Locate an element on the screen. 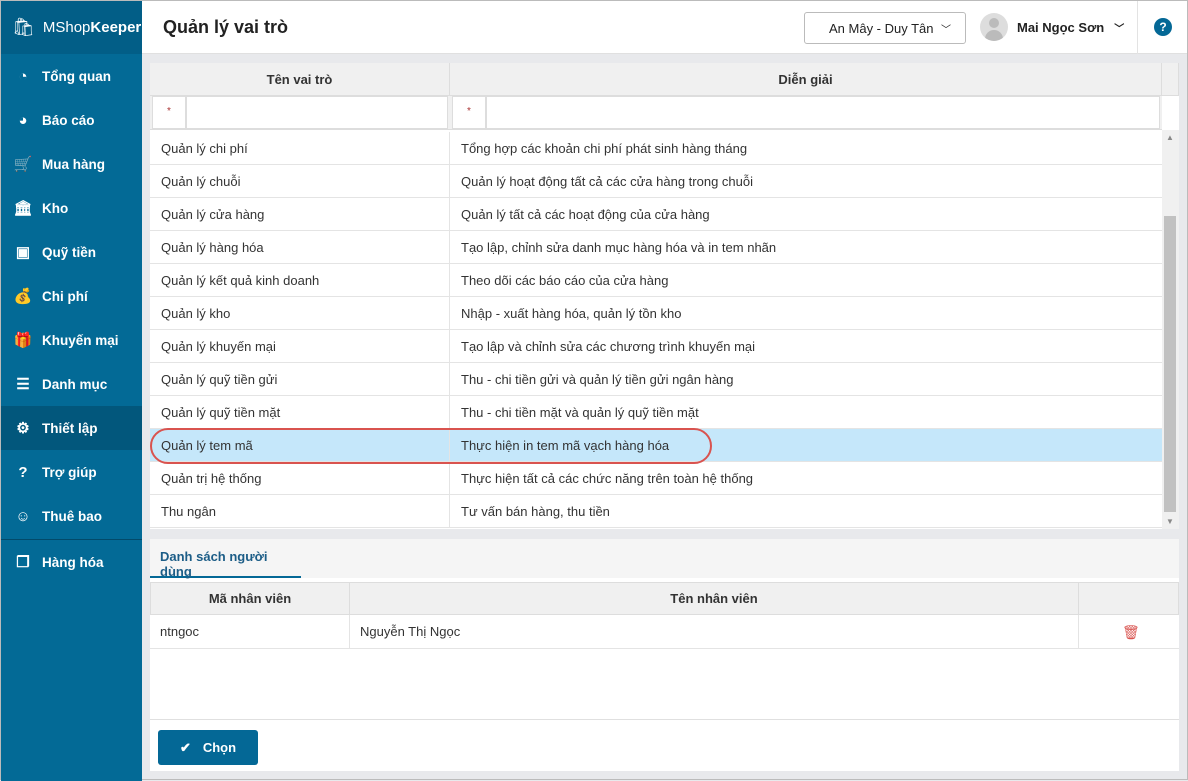 Image resolution: width=1188 pixels, height=781 pixels. sidebar-item-label: Hàng hóa is located at coordinates (73, 562).